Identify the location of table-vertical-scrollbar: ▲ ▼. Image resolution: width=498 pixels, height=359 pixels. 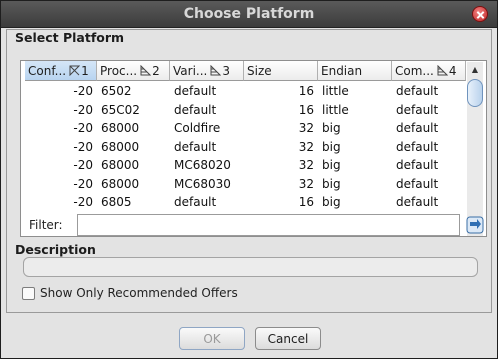
(475, 149).